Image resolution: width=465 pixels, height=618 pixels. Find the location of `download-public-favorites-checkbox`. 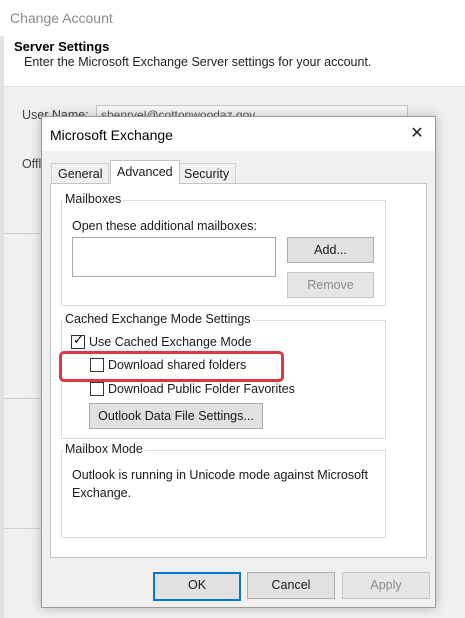

download-public-favorites-checkbox is located at coordinates (97, 389).